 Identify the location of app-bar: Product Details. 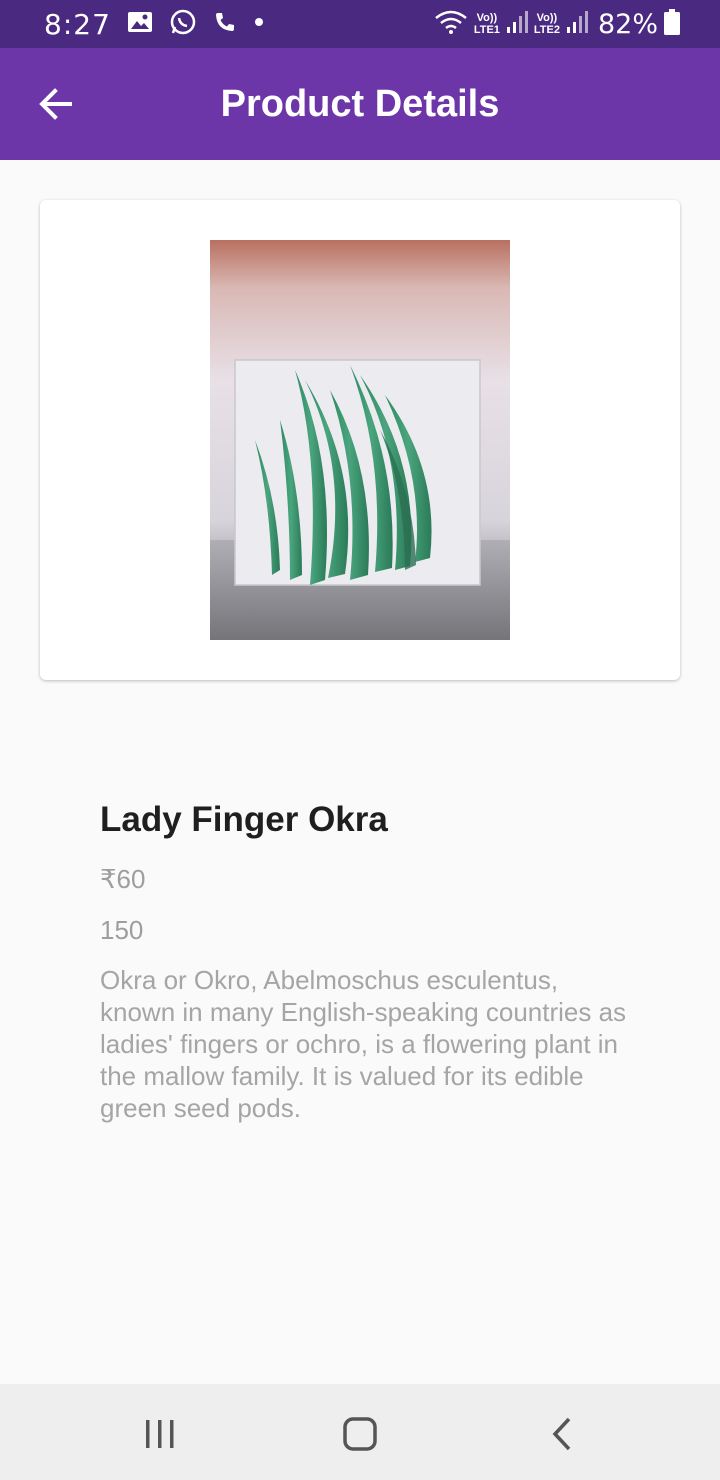
(360, 104).